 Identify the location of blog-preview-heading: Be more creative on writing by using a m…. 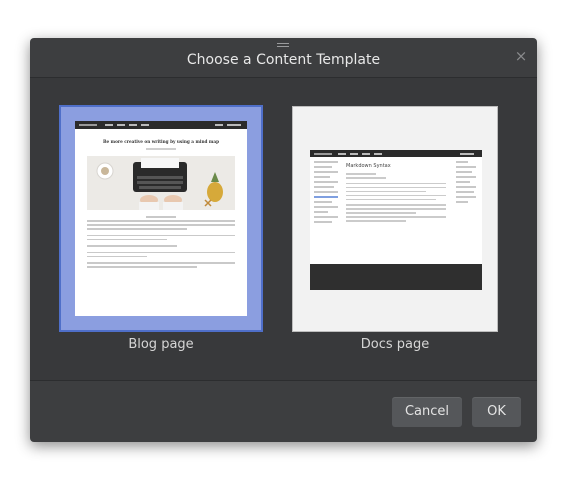
(161, 141).